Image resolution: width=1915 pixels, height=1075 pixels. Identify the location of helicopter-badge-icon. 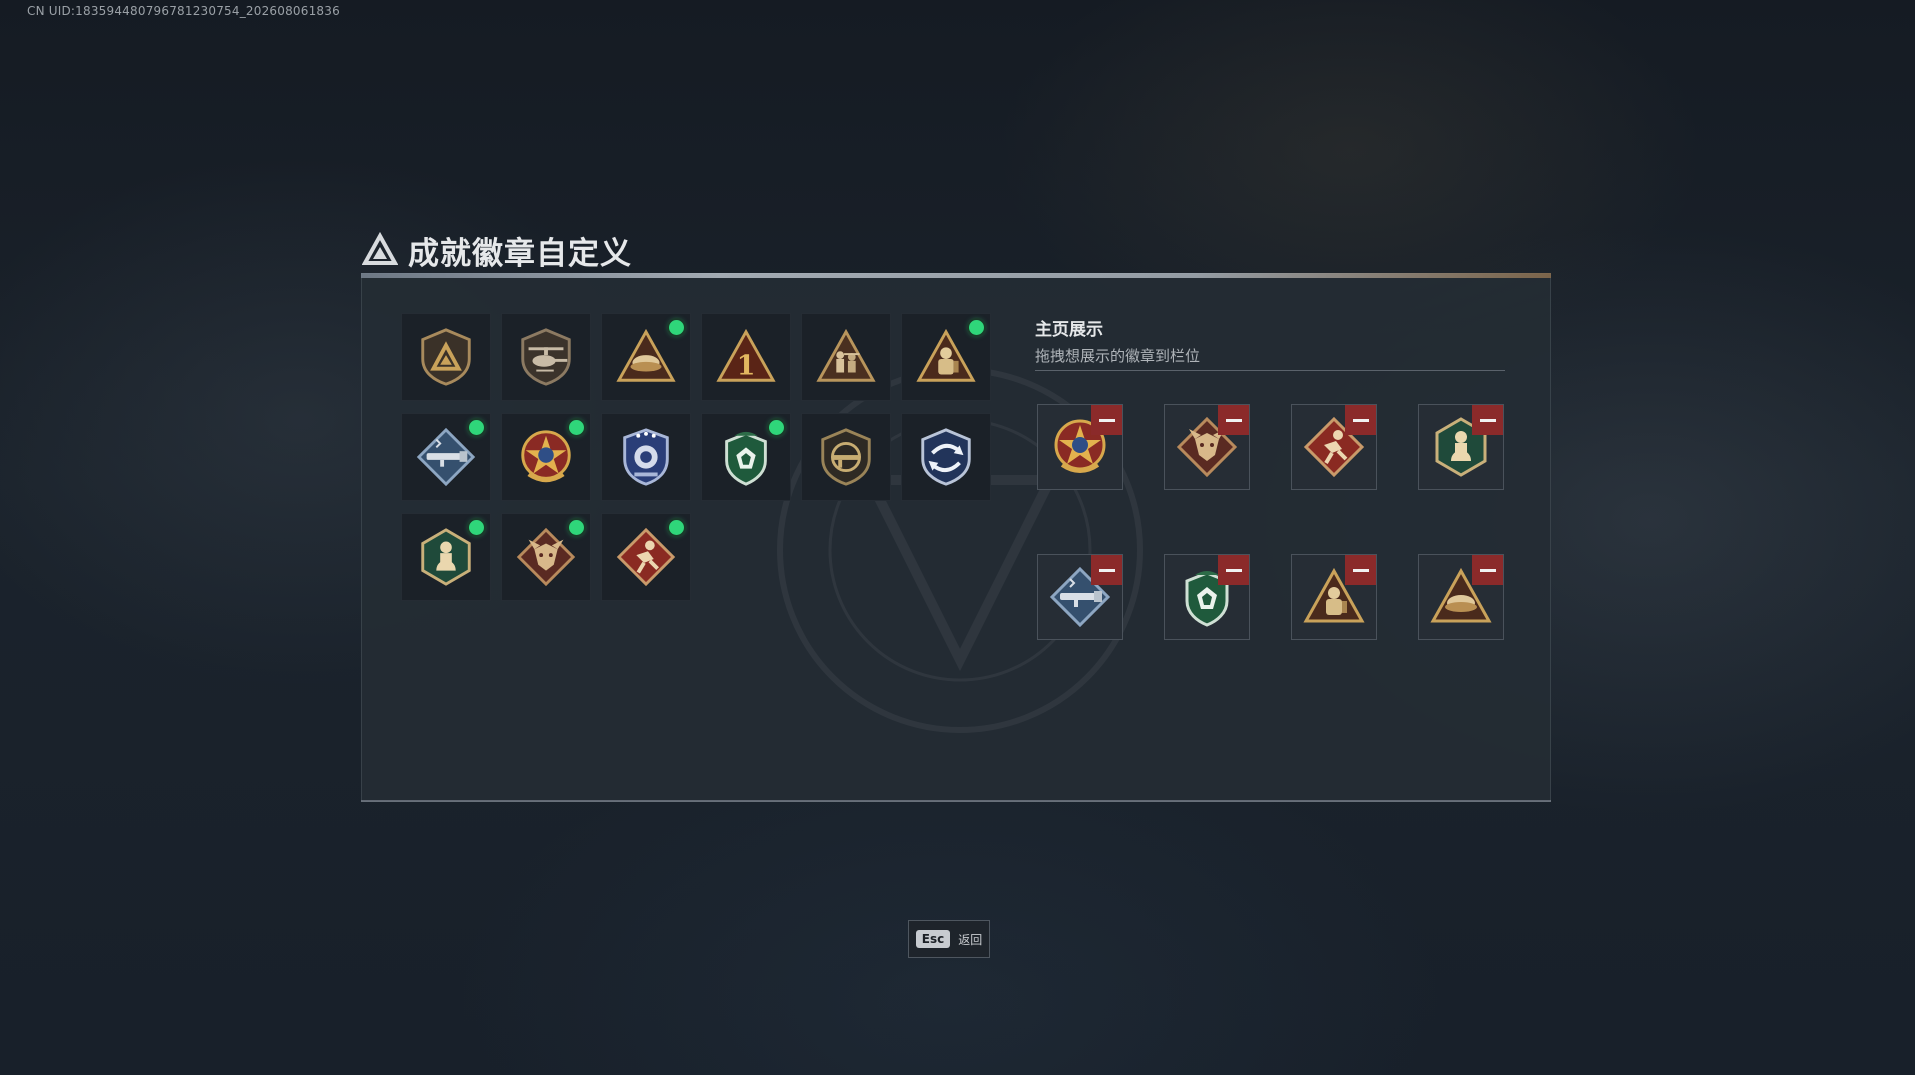
(546, 357).